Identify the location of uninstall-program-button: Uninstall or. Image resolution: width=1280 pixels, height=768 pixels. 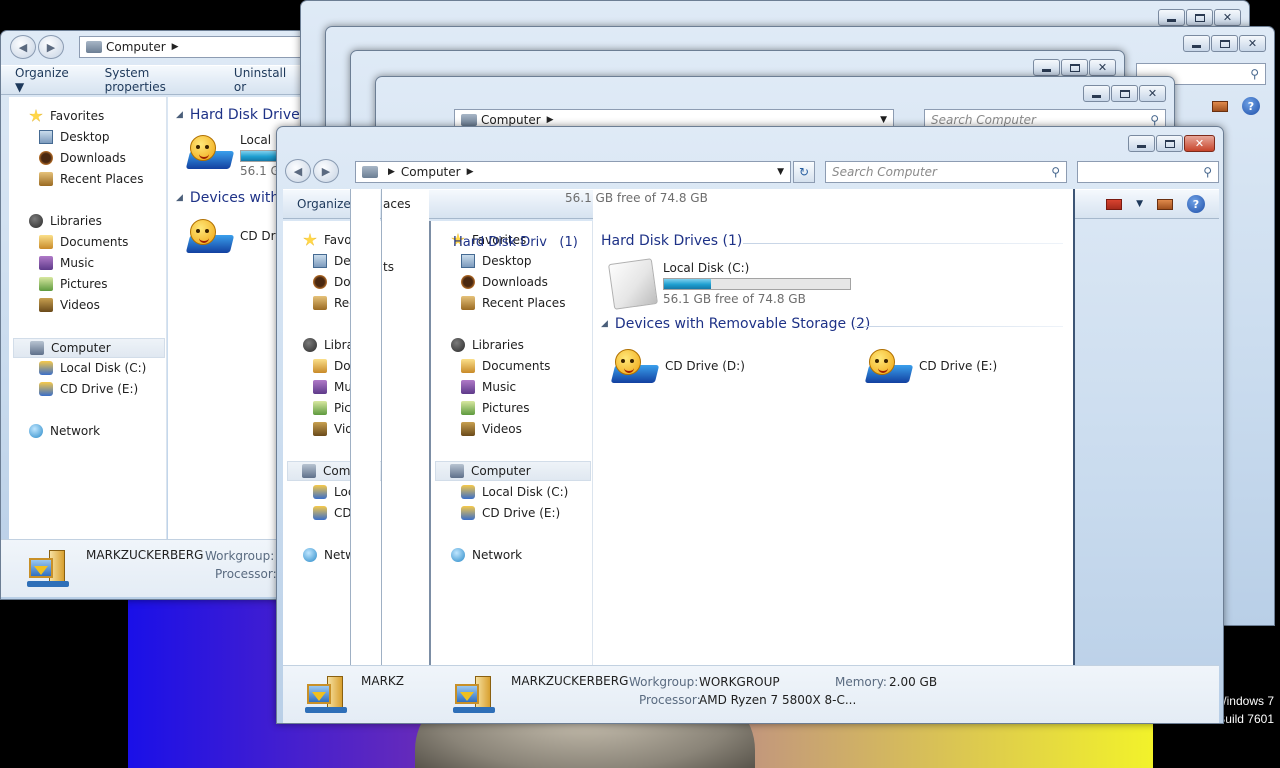
(264, 80).